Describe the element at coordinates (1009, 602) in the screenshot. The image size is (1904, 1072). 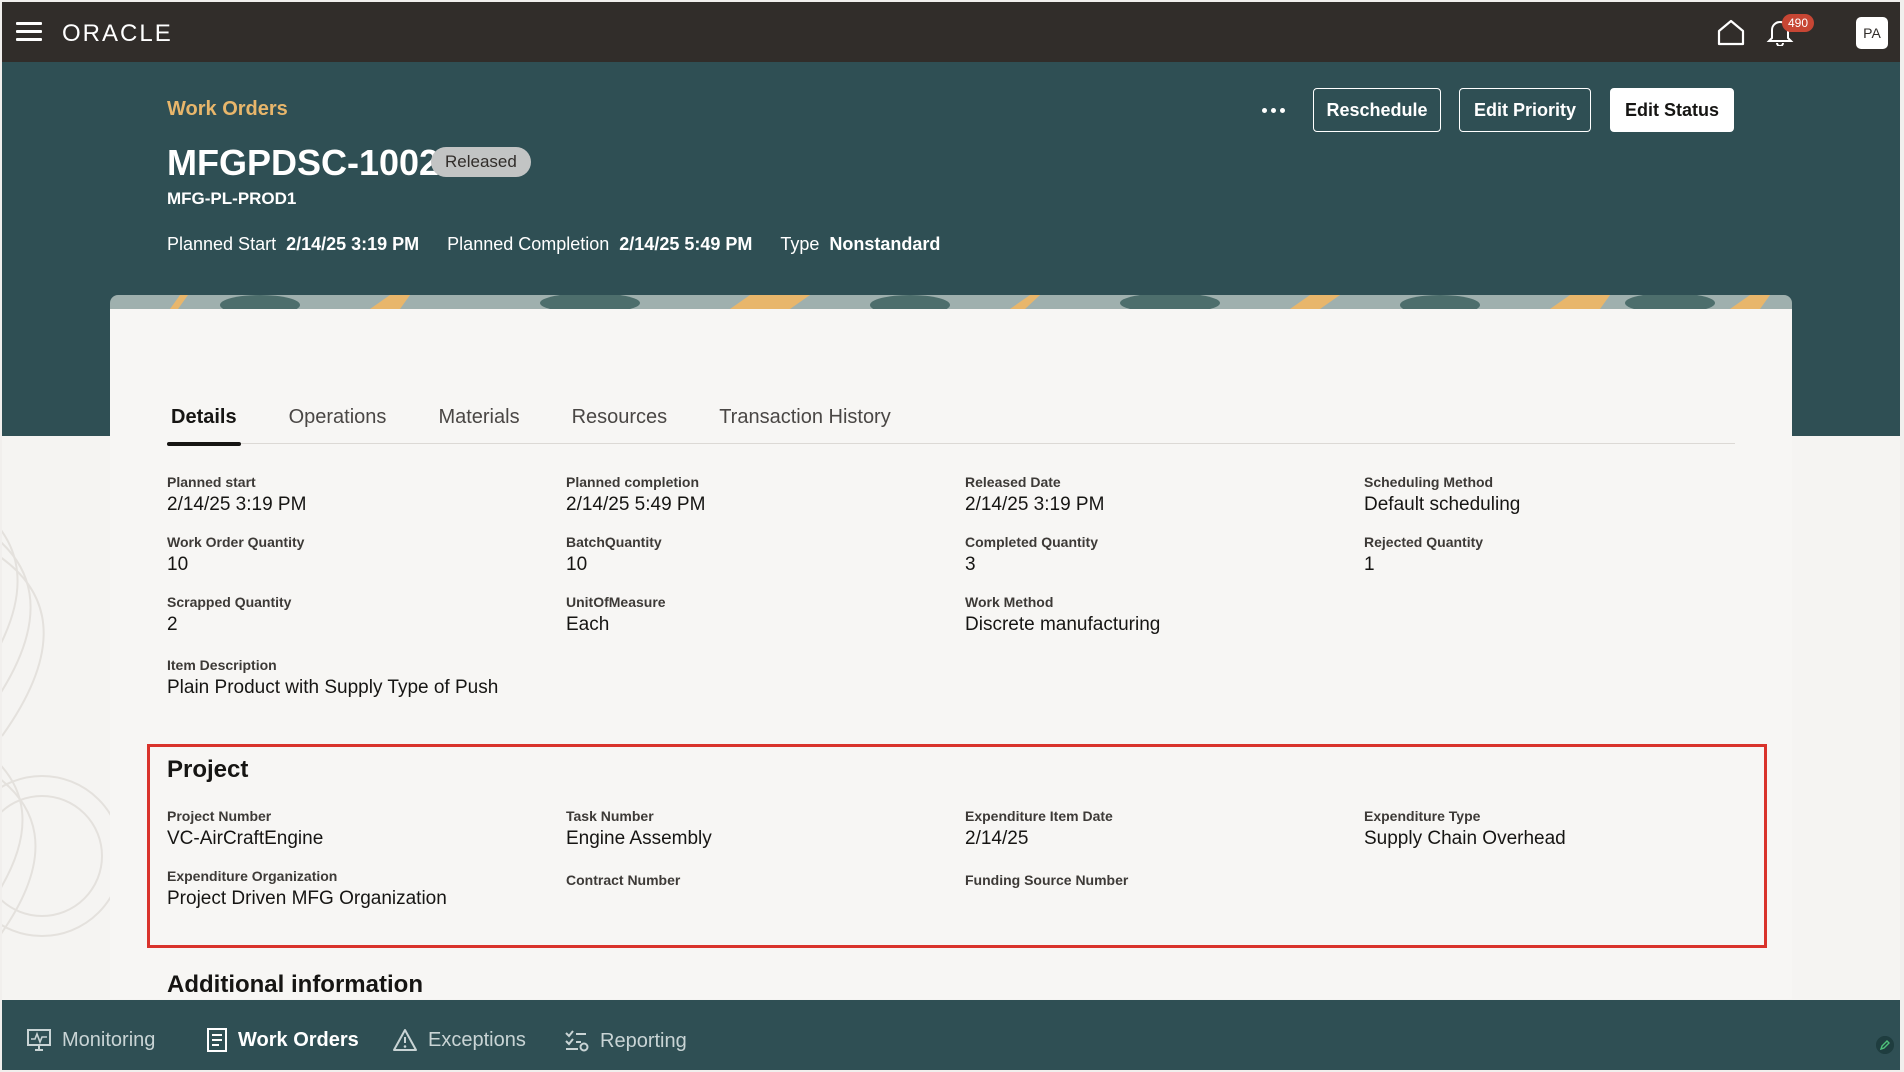
I see `field-label: Work Method` at that location.